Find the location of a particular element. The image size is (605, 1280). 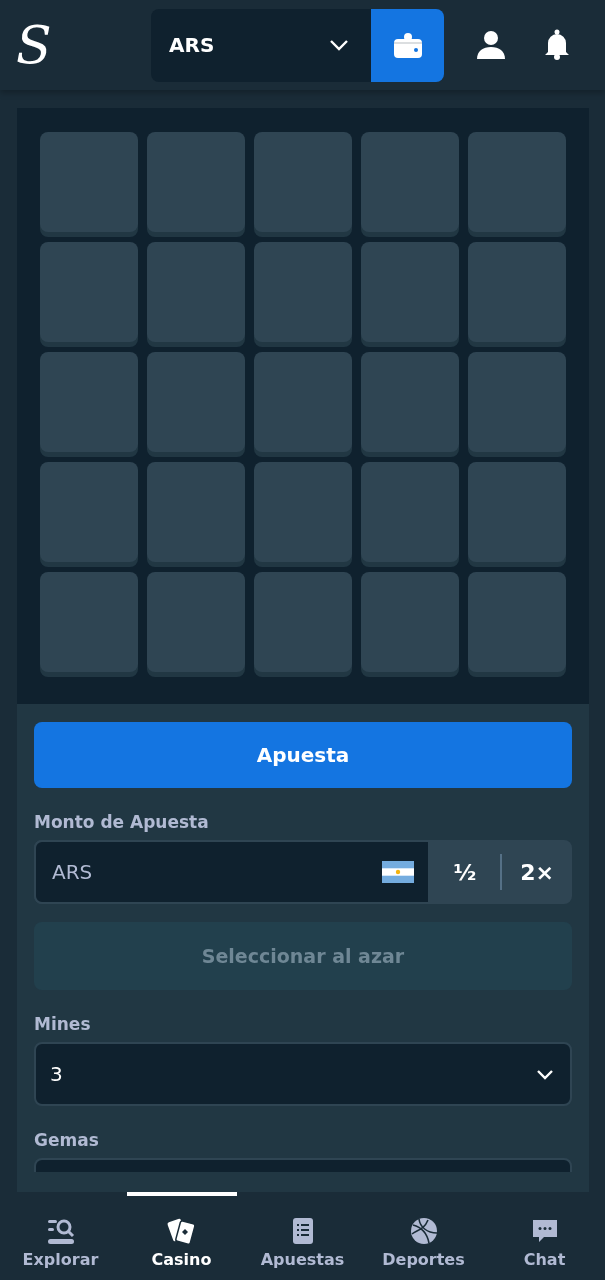

double-button: 2× is located at coordinates (537, 872).